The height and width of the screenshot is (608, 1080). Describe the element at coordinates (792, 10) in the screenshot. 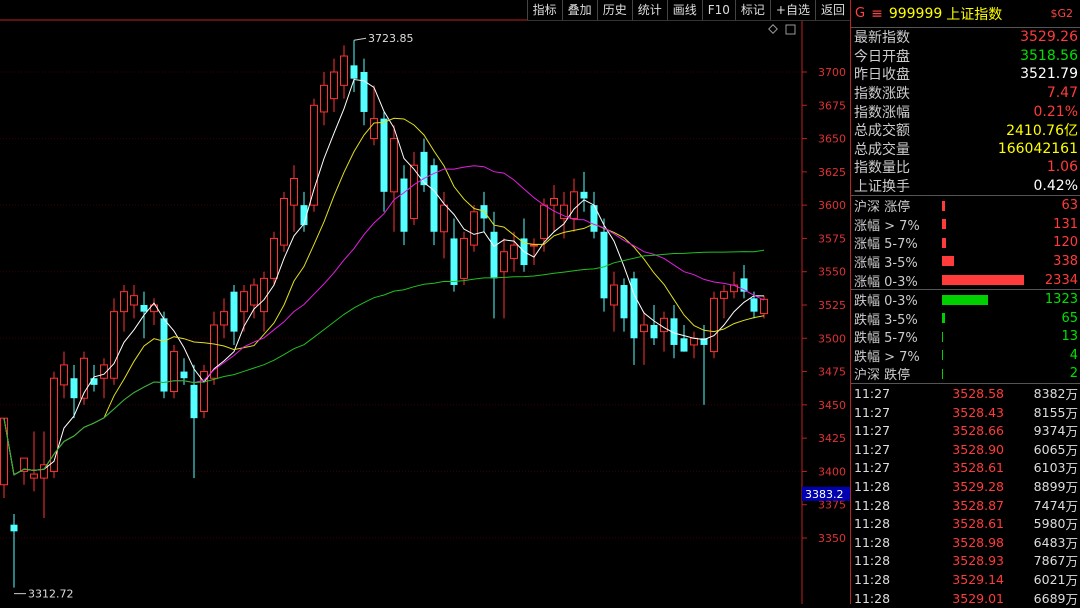

I see `toolbar-add-watchlist-button: +自选` at that location.